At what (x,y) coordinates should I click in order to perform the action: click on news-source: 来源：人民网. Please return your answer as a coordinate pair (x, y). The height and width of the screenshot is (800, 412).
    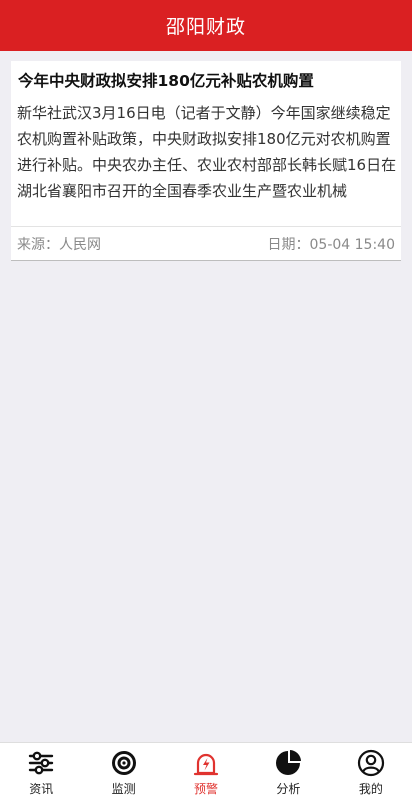
    Looking at the image, I should click on (59, 245).